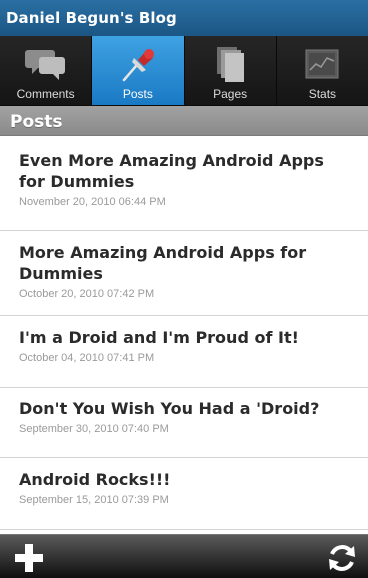 Image resolution: width=368 pixels, height=578 pixels. I want to click on tab-stats: Stats, so click(322, 70).